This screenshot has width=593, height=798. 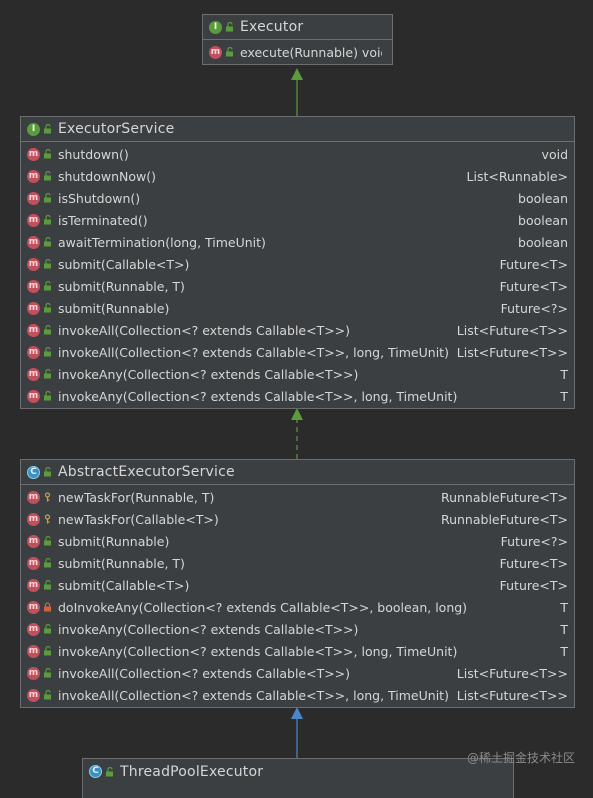 What do you see at coordinates (33, 472) in the screenshot?
I see `class-icon: C` at bounding box center [33, 472].